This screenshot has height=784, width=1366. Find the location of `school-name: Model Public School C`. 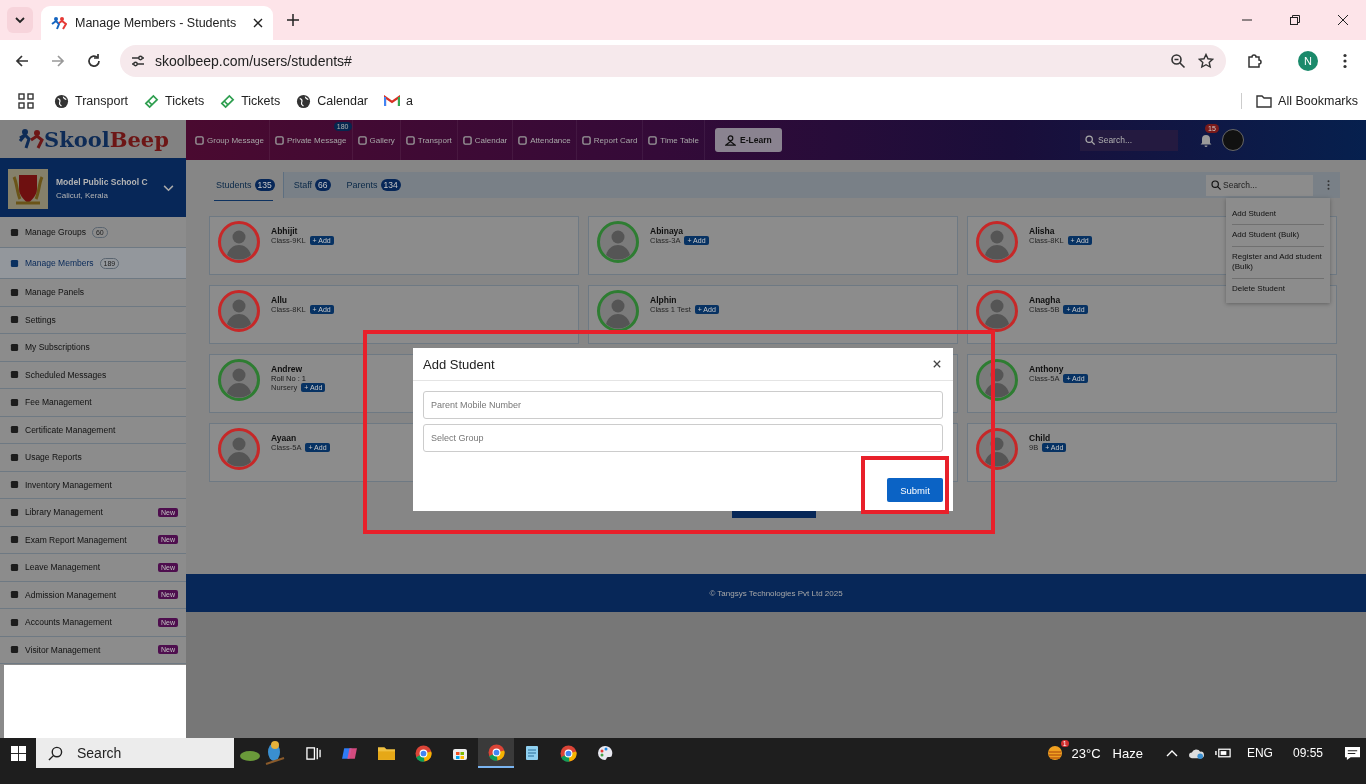

school-name: Model Public School C is located at coordinates (102, 182).